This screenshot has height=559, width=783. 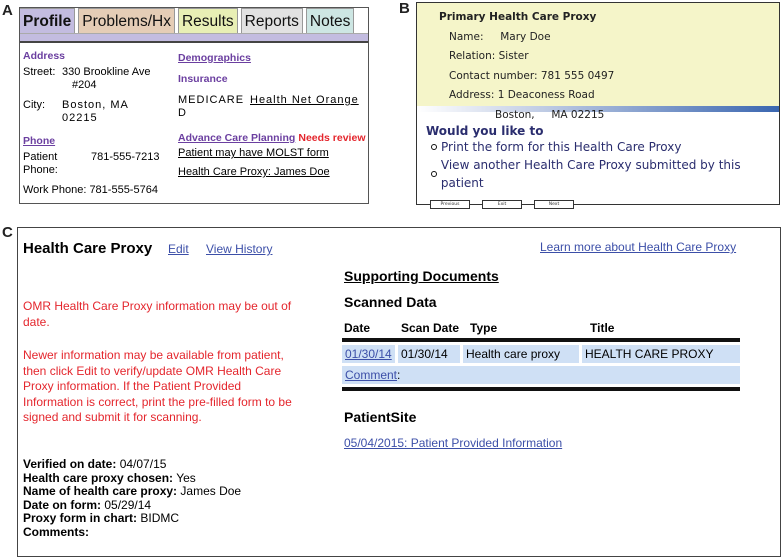 What do you see at coordinates (368, 354) in the screenshot?
I see `document-date-link: 01/30/14` at bounding box center [368, 354].